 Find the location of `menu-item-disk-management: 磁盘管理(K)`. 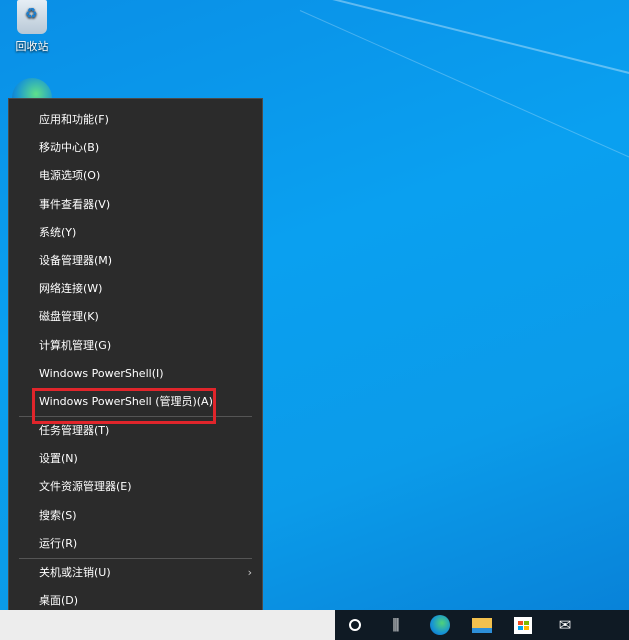

menu-item-disk-management: 磁盘管理(K) is located at coordinates (135, 317).